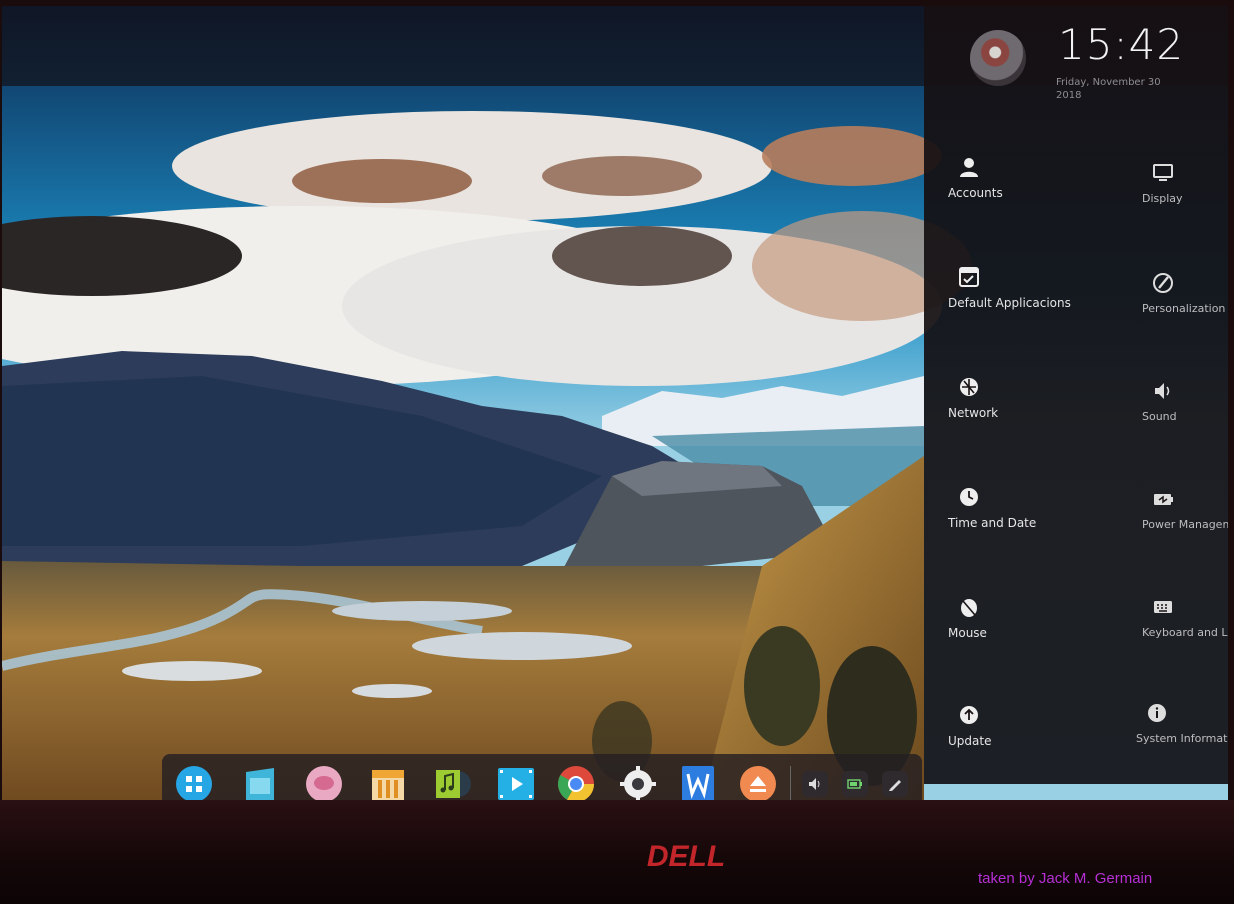 Image resolution: width=1234 pixels, height=904 pixels. Describe the element at coordinates (1184, 308) in the screenshot. I see `settings-item-label: Personalization` at that location.